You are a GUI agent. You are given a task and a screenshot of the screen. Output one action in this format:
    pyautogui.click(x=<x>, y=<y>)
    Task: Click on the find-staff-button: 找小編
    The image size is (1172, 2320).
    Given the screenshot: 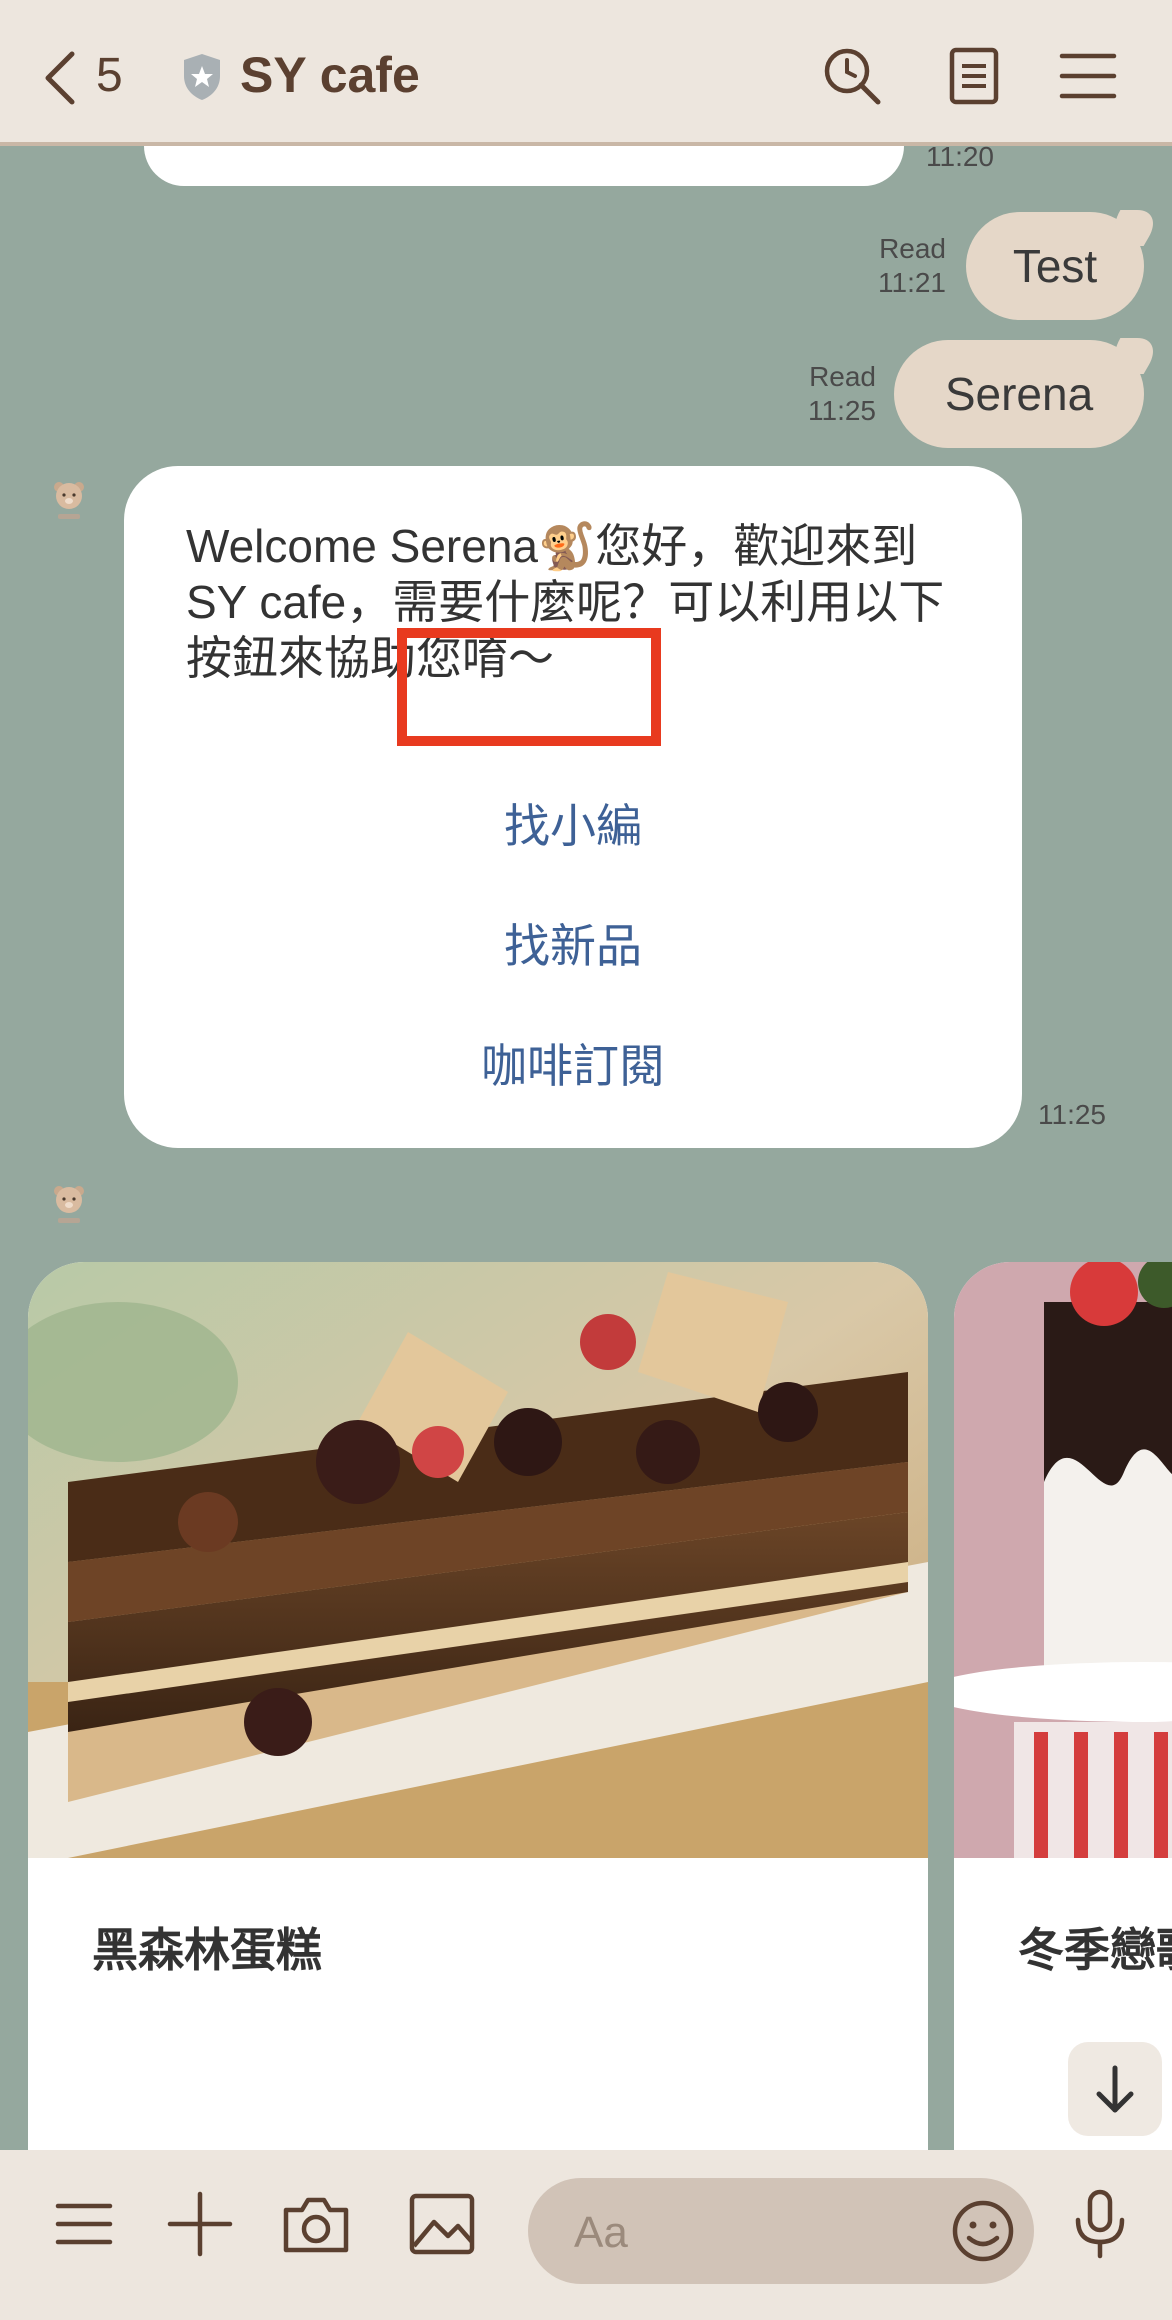 What is the action you would take?
    pyautogui.click(x=573, y=823)
    